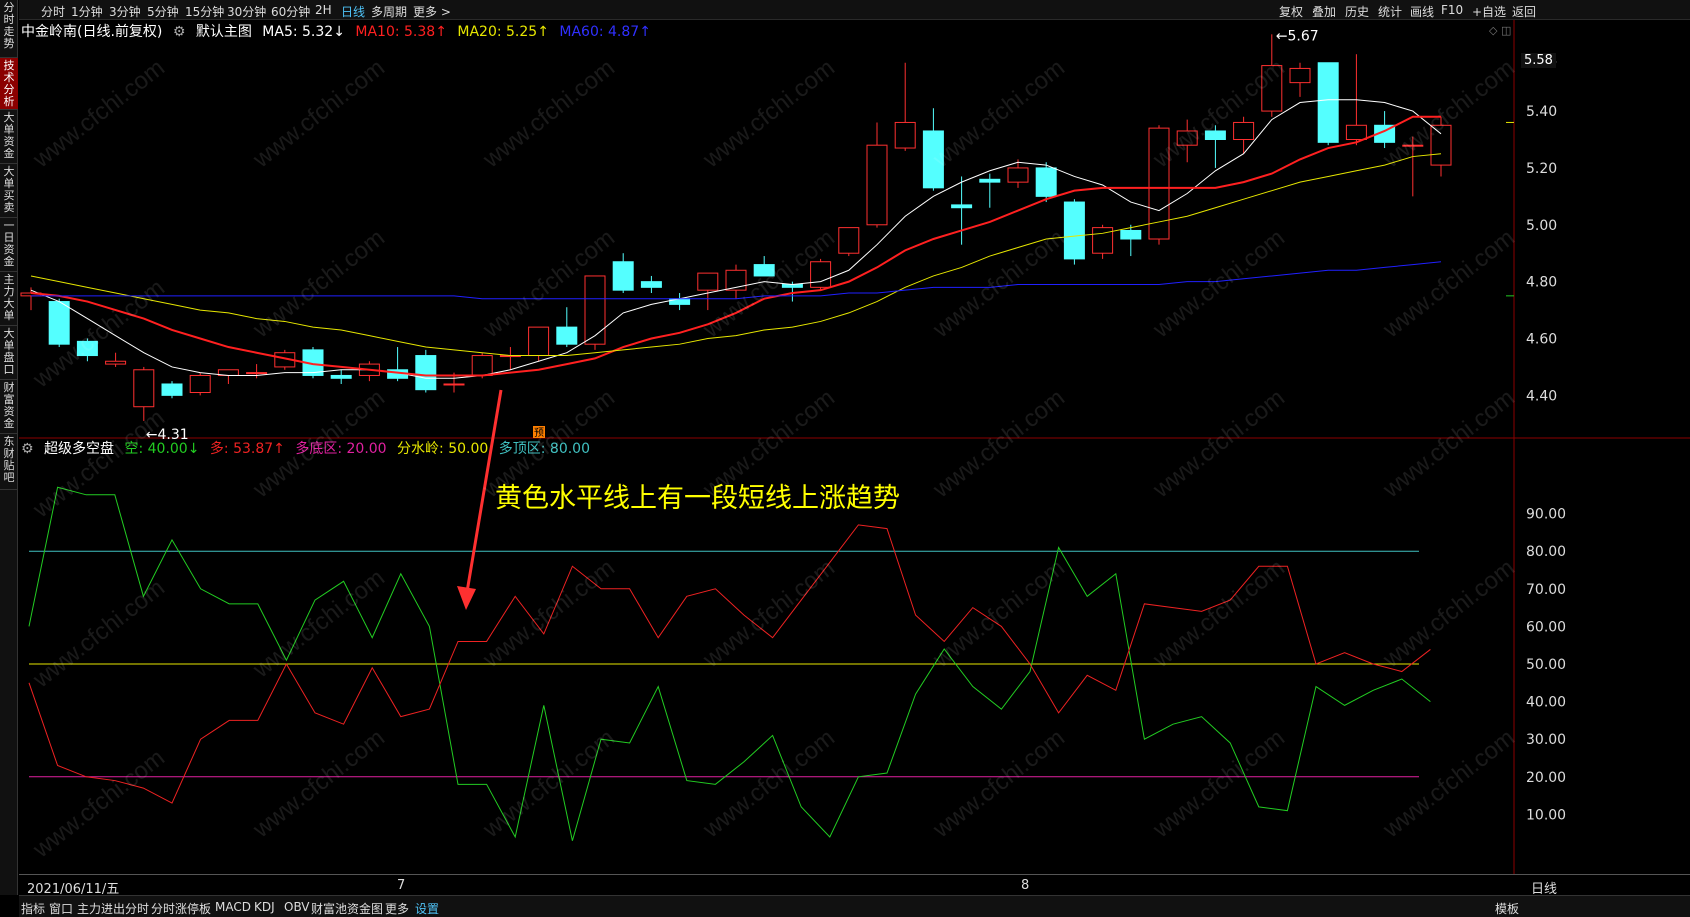 This screenshot has width=1690, height=917. I want to click on date-month-7: 7, so click(401, 885).